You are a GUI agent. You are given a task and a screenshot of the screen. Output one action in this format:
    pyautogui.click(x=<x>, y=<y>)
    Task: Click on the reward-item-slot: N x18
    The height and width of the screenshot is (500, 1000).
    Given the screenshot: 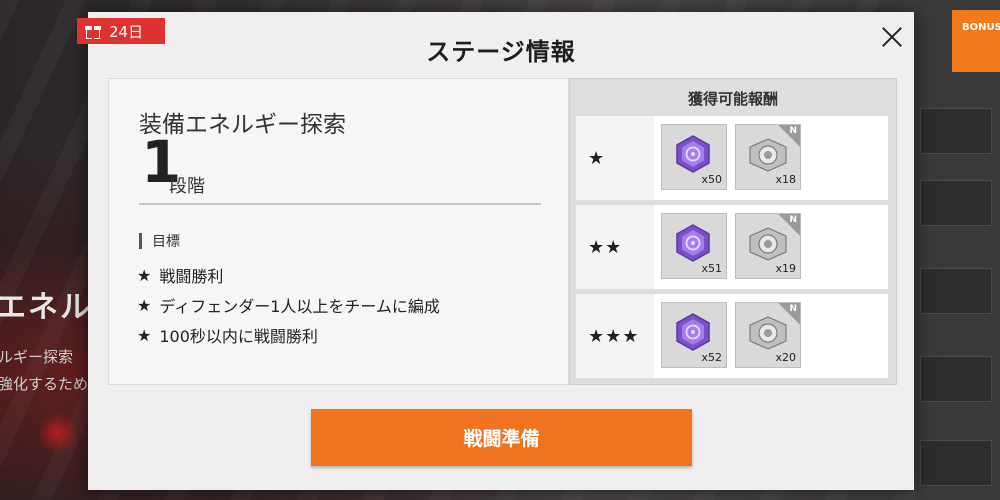 What is the action you would take?
    pyautogui.click(x=768, y=157)
    